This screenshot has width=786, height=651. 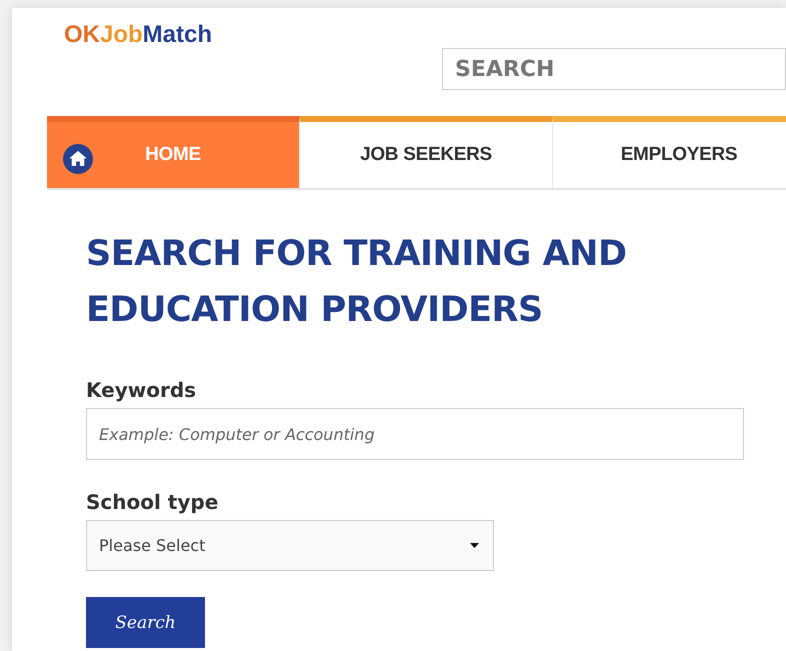 What do you see at coordinates (78, 159) in the screenshot?
I see `home-icon` at bounding box center [78, 159].